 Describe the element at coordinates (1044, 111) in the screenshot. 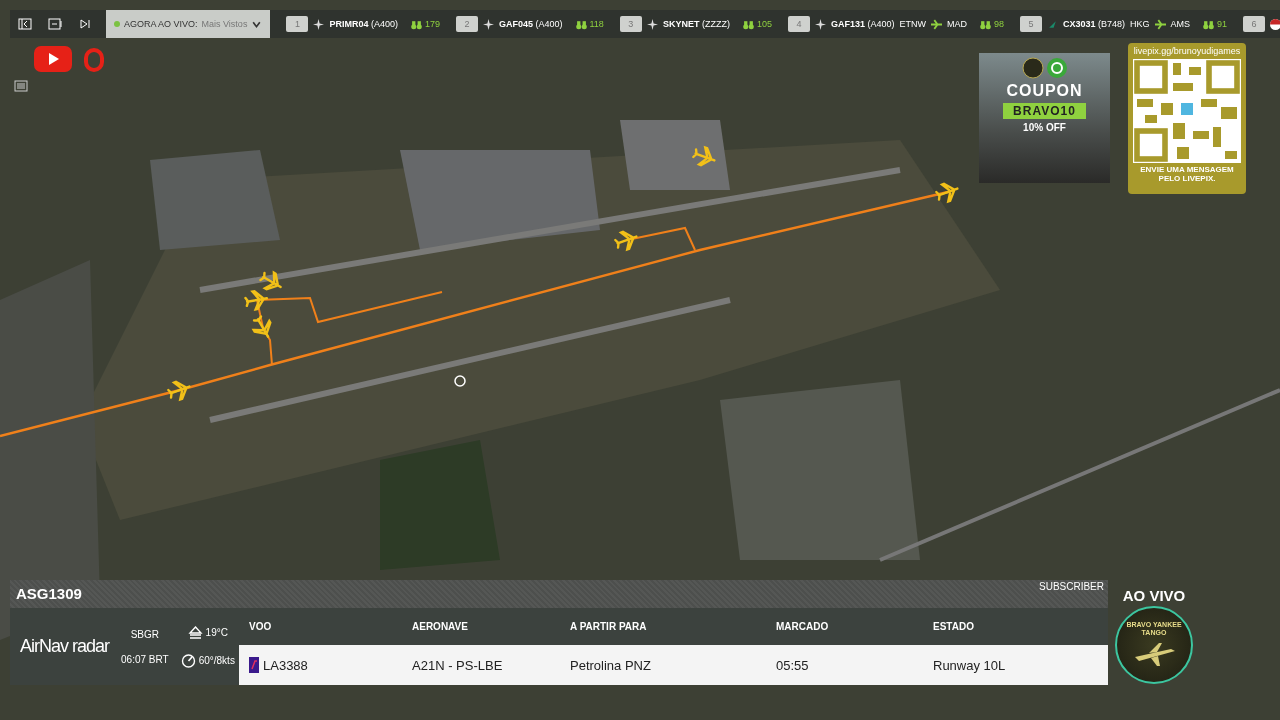

I see `coupon-code: BRAVO10` at that location.